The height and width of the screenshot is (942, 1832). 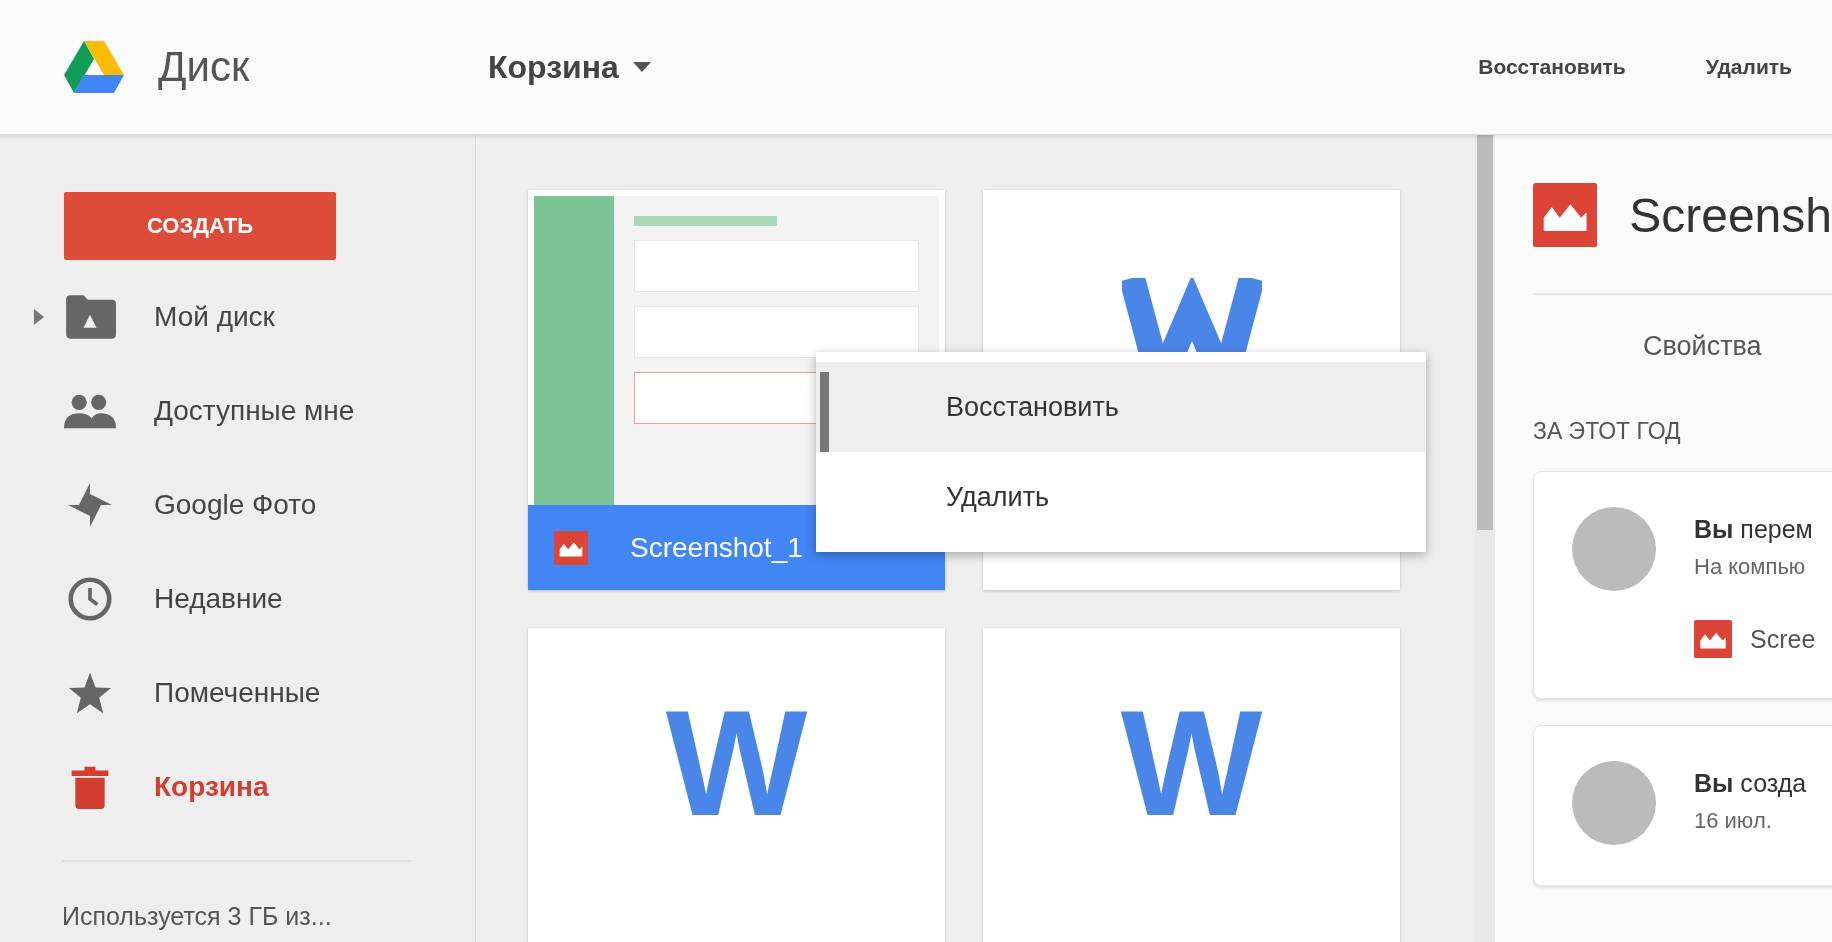 I want to click on section-heading: ЗА ЭТОТ ГОД, so click(x=1607, y=431).